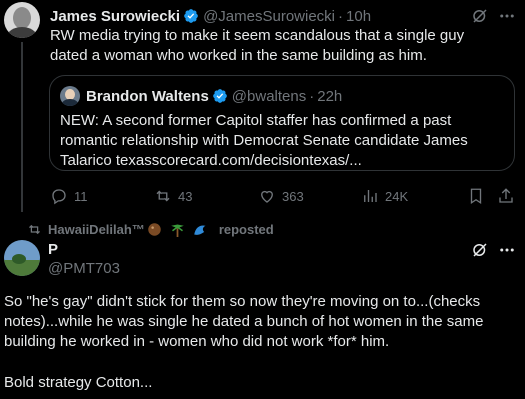  What do you see at coordinates (293, 196) in the screenshot?
I see `like-count: 363` at bounding box center [293, 196].